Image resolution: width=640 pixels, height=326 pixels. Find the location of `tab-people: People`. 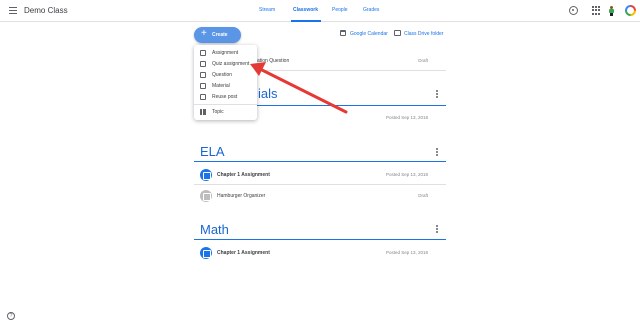

tab-people: People is located at coordinates (340, 10).